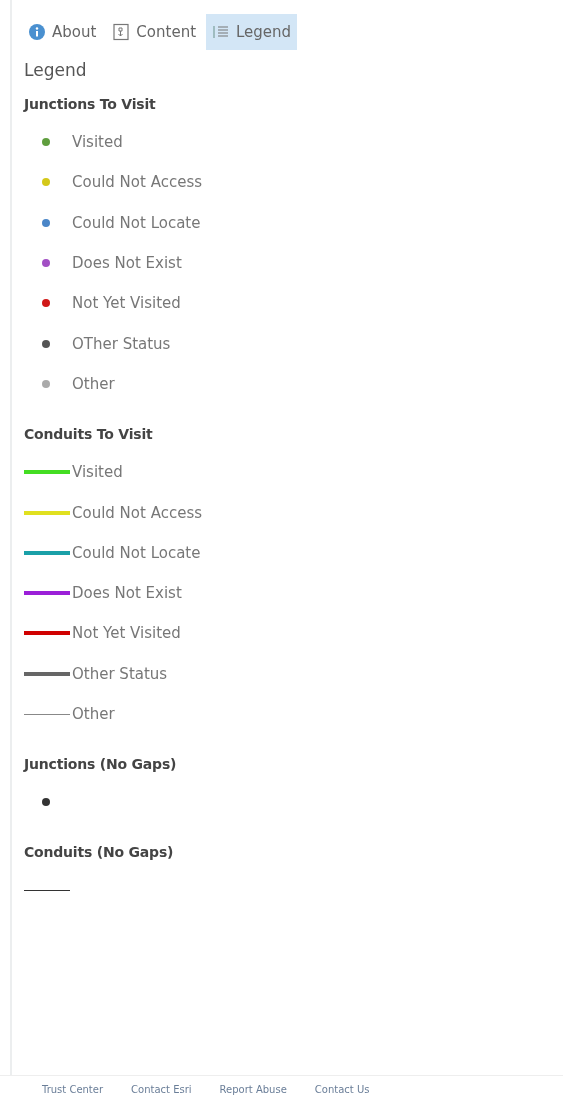  What do you see at coordinates (120, 673) in the screenshot?
I see `legend-label: Other Status` at bounding box center [120, 673].